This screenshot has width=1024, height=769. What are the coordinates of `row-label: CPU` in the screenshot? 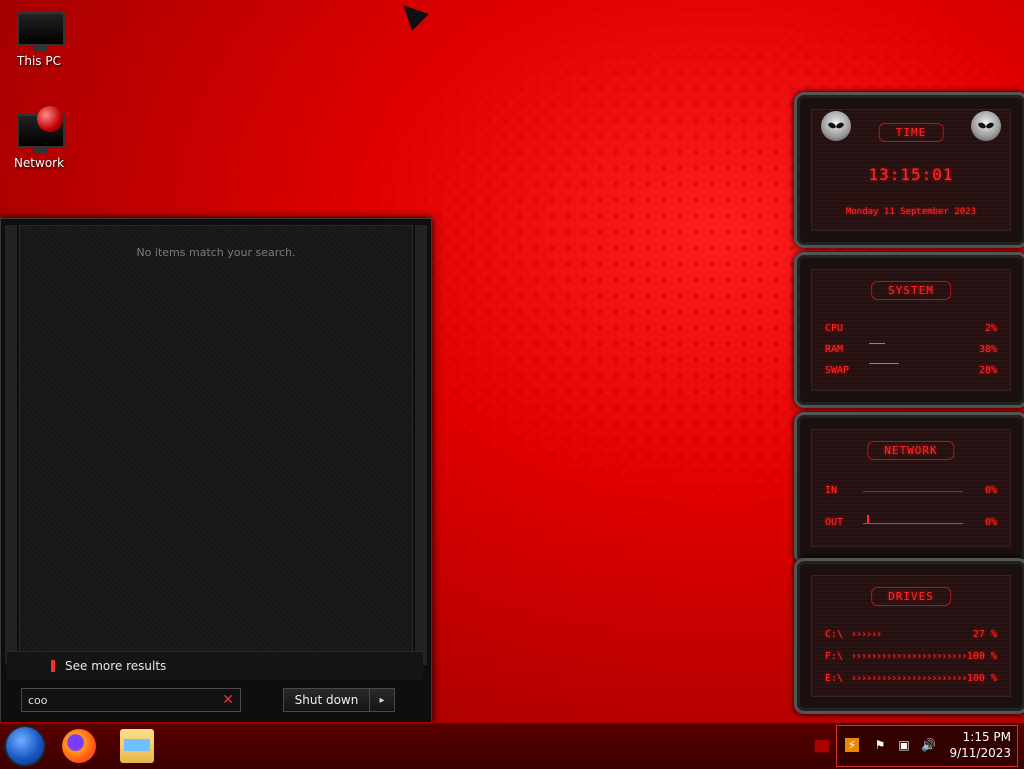 It's located at (834, 328).